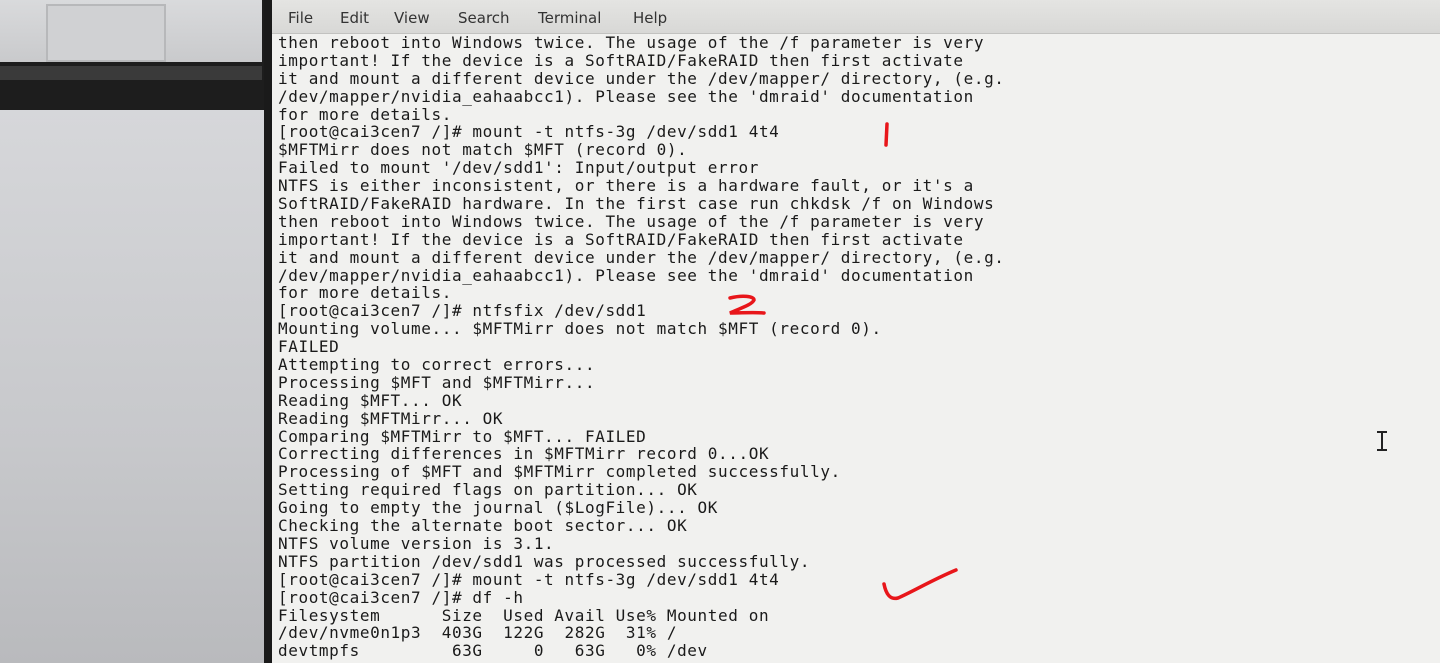  Describe the element at coordinates (483, 150) in the screenshot. I see `terminal-line: $MFTMirr does not match $MFT (record 0).` at that location.